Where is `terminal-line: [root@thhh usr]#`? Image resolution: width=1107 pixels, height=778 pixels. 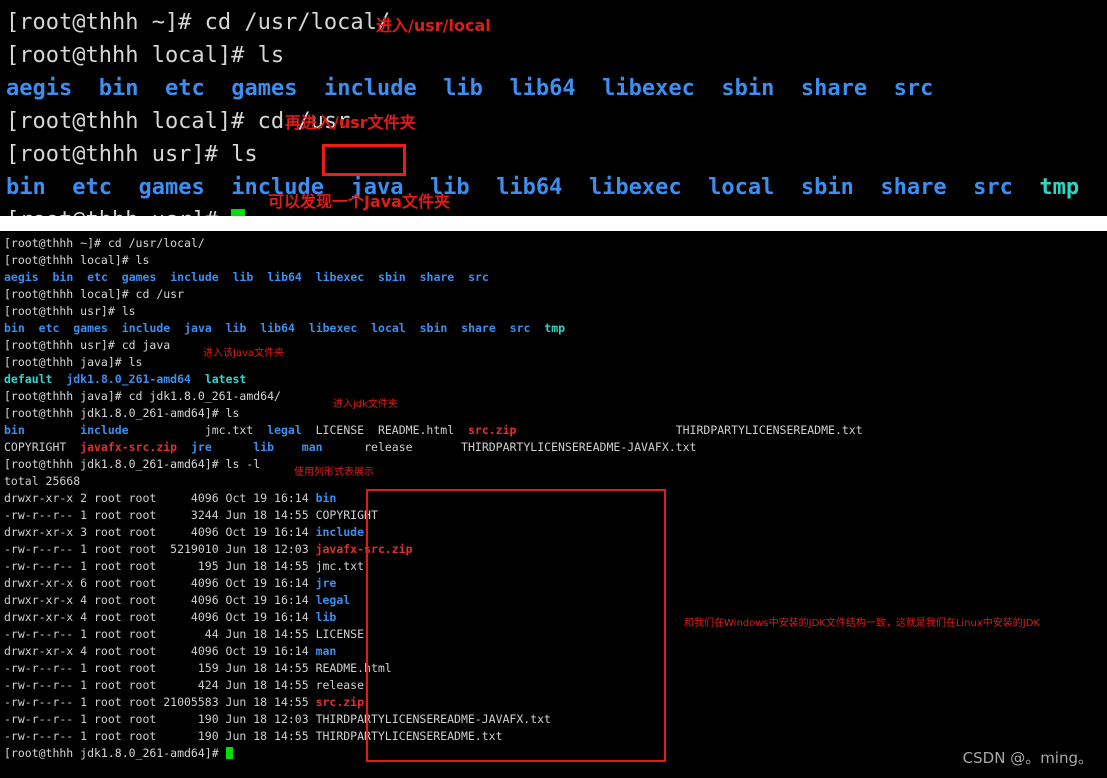
terminal-line: [root@thhh usr]# is located at coordinates (553, 210).